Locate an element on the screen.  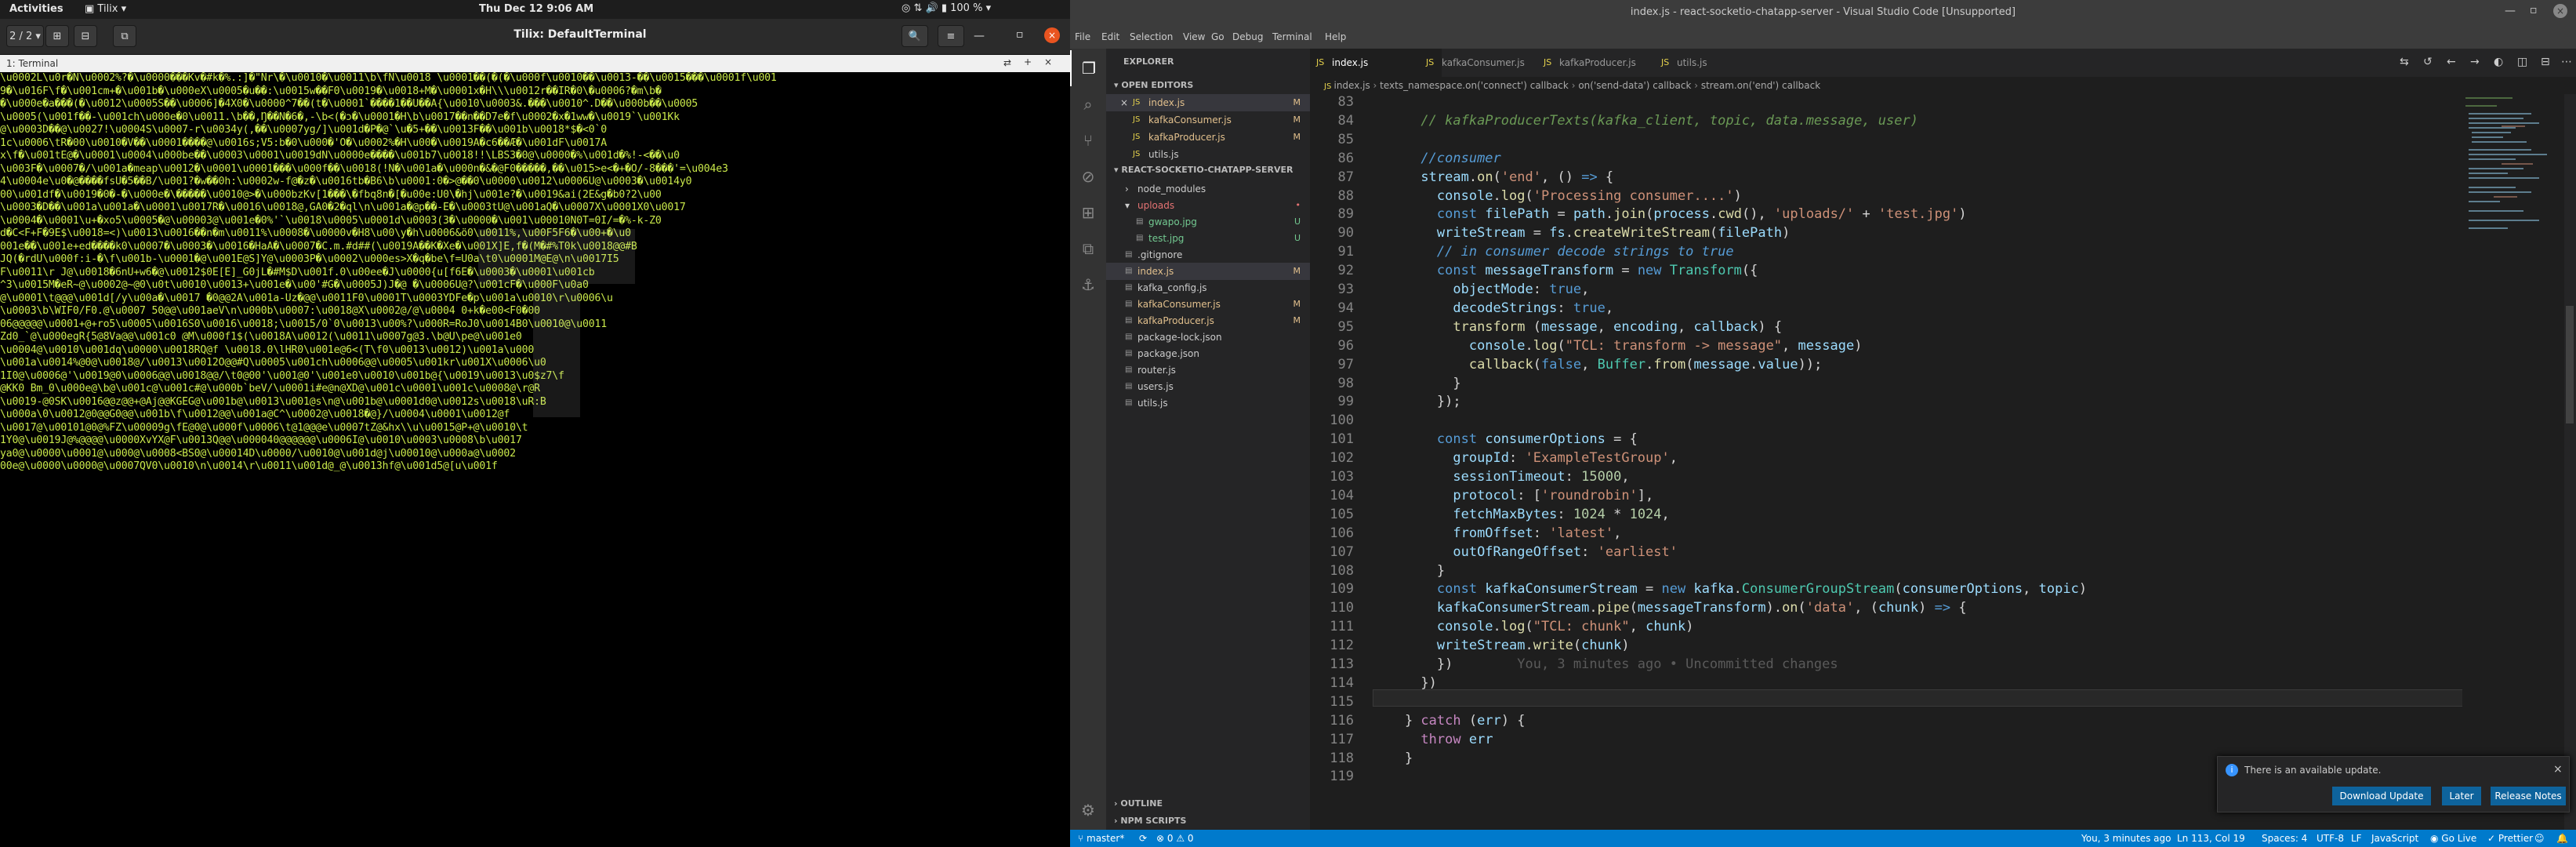
compare-icon: ⇆ is located at coordinates (2404, 62).